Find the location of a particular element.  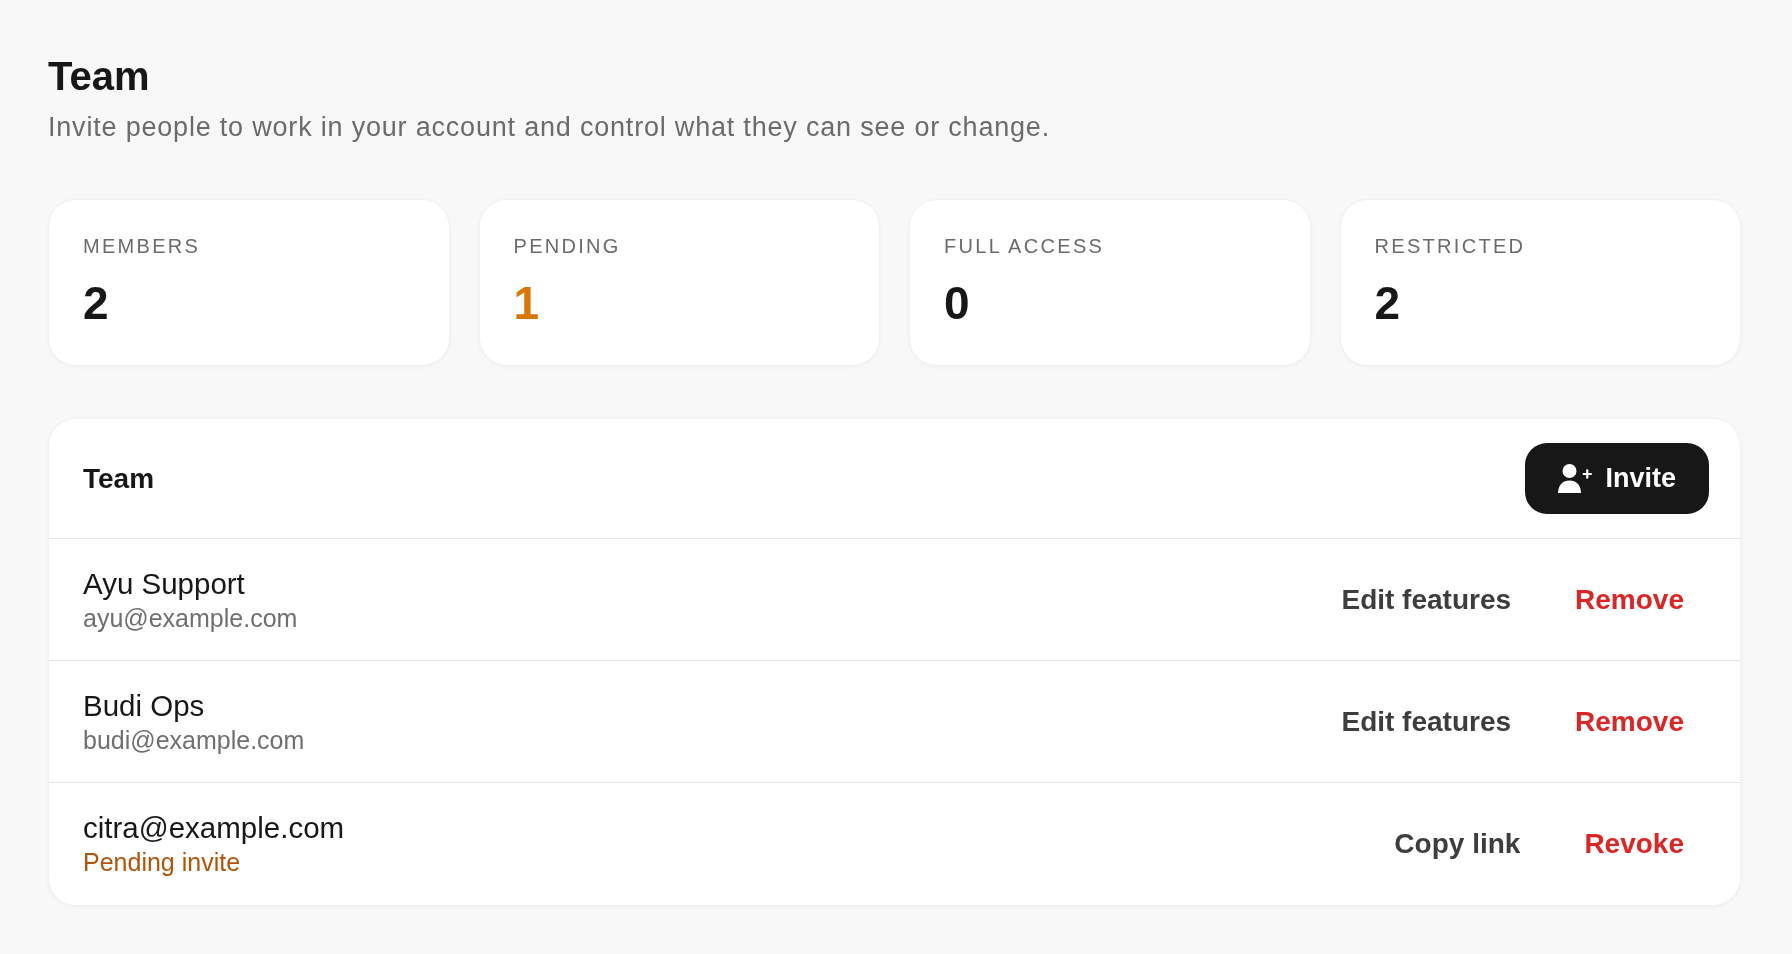

stat-value: 1 is located at coordinates (526, 303).